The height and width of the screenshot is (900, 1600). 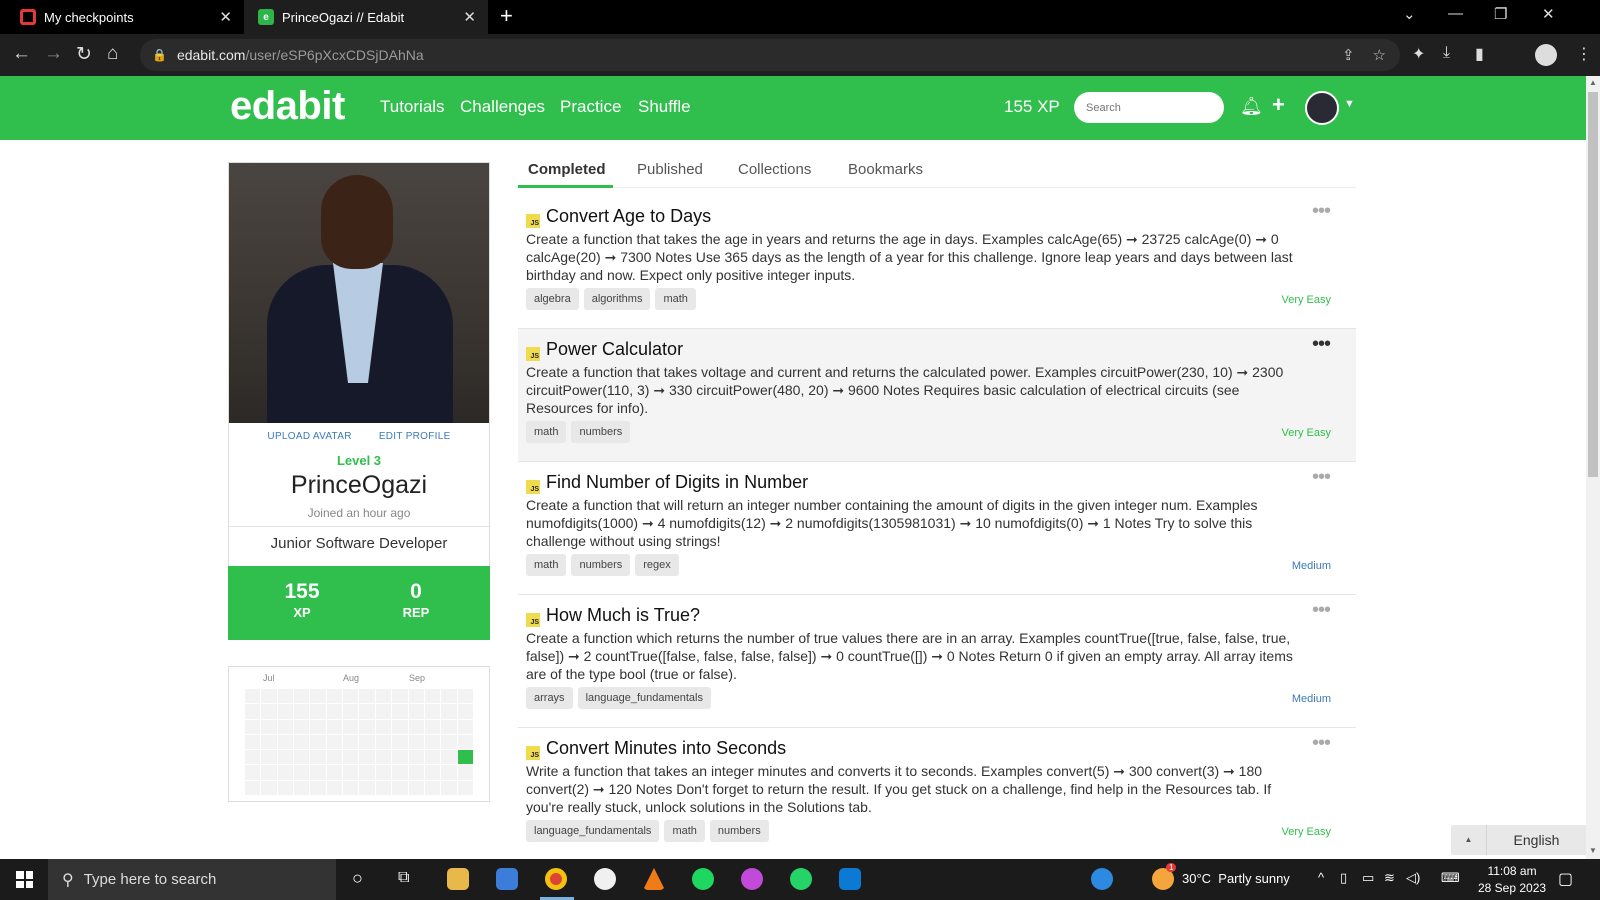 I want to click on close-window-icon: ✕, so click(x=1548, y=14).